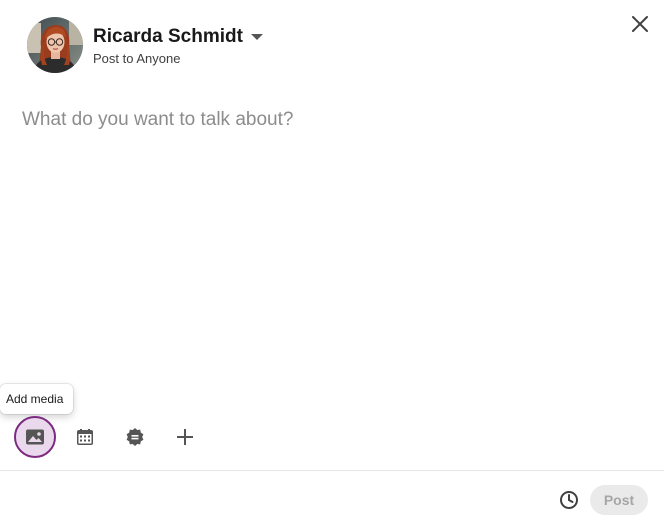 This screenshot has height=520, width=664. Describe the element at coordinates (619, 500) in the screenshot. I see `post-button: Post` at that location.